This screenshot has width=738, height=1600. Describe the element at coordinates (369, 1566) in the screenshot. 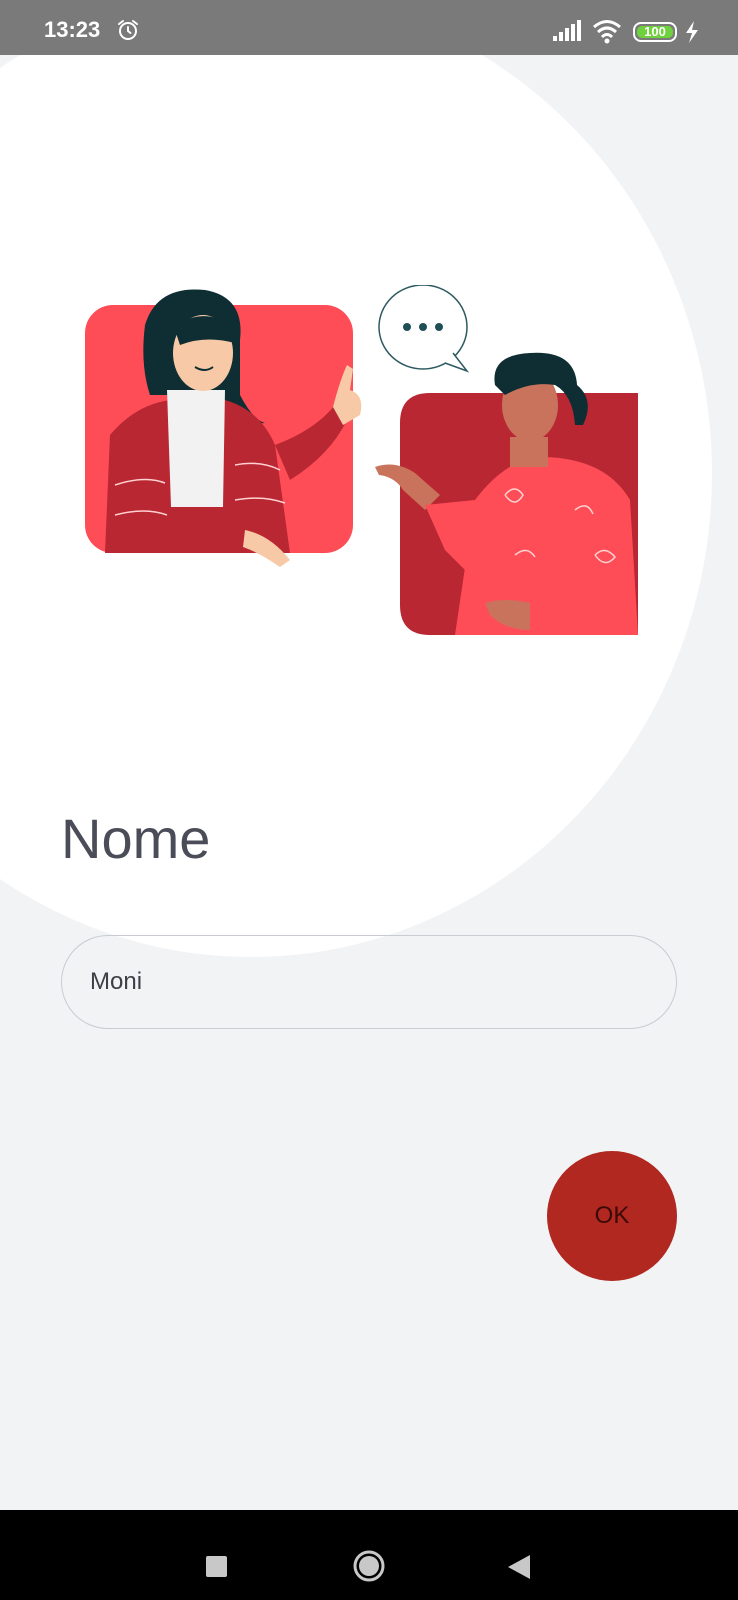

I see `home-icon` at that location.